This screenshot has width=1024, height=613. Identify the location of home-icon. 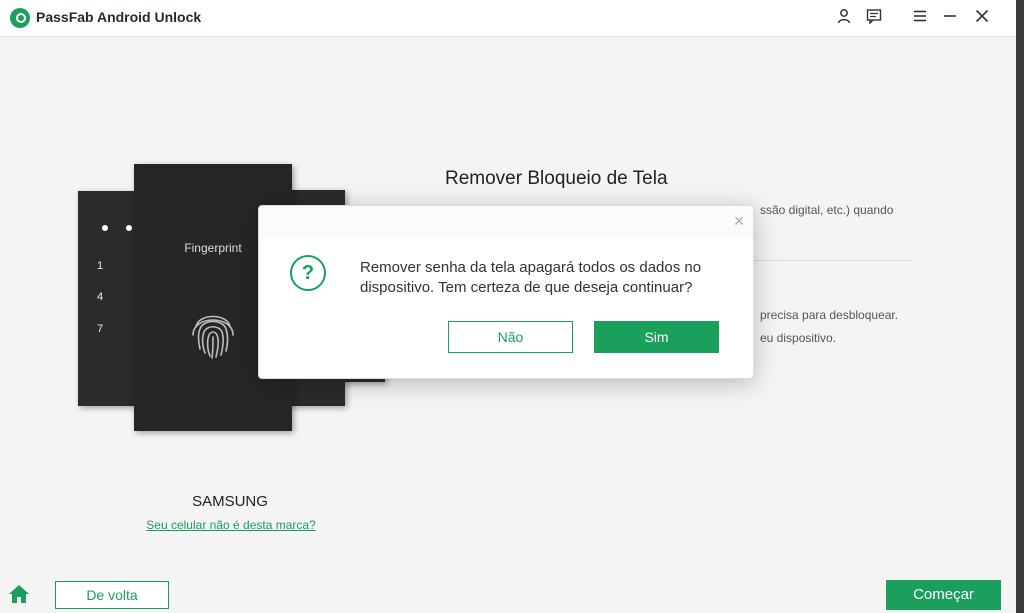
(19, 594).